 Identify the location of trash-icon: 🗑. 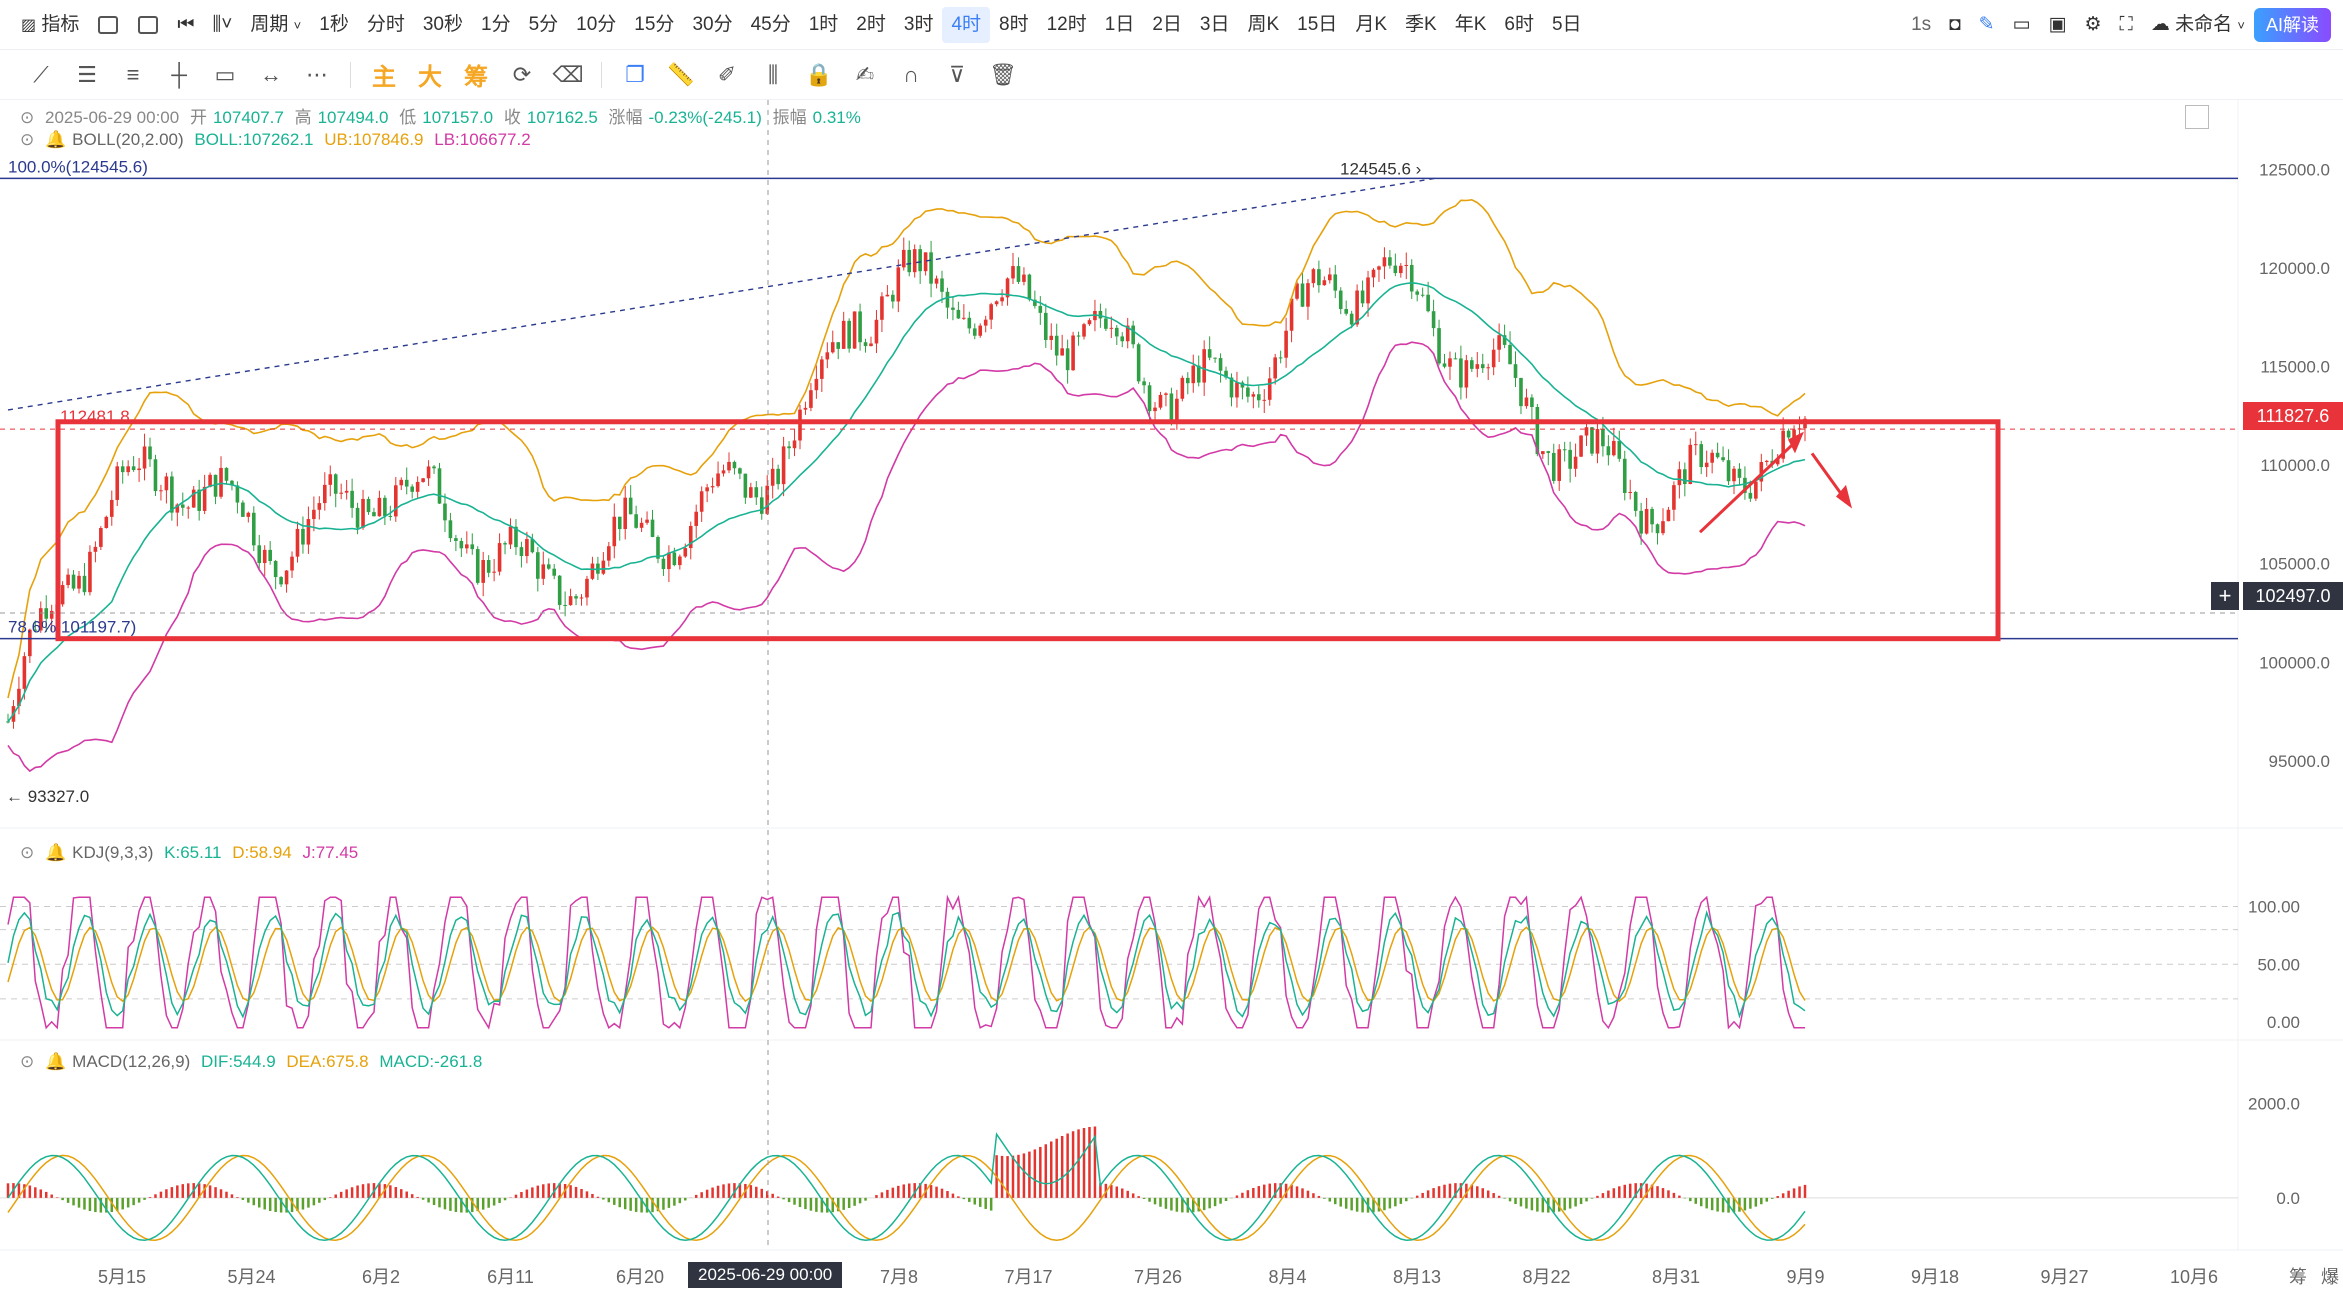
(1003, 75).